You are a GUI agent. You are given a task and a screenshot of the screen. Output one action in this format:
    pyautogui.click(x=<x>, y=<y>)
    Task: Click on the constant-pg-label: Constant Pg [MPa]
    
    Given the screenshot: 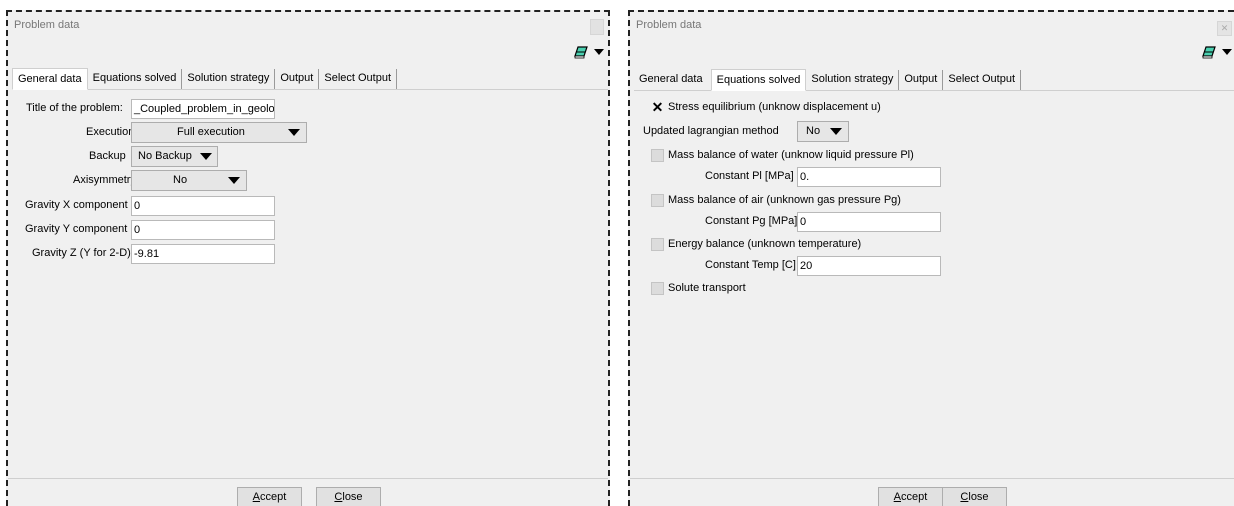 What is the action you would take?
    pyautogui.click(x=751, y=221)
    